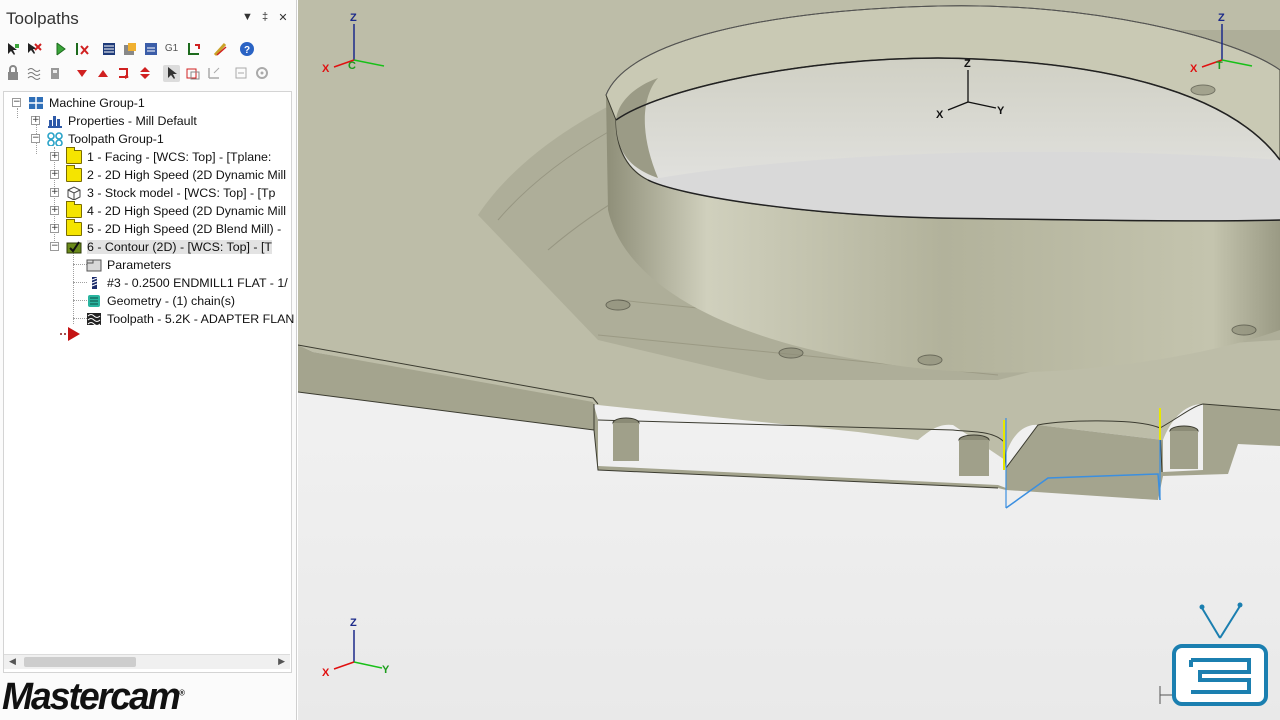 The height and width of the screenshot is (720, 1280). Describe the element at coordinates (102, 73) in the screenshot. I see `move-up-icon` at that location.